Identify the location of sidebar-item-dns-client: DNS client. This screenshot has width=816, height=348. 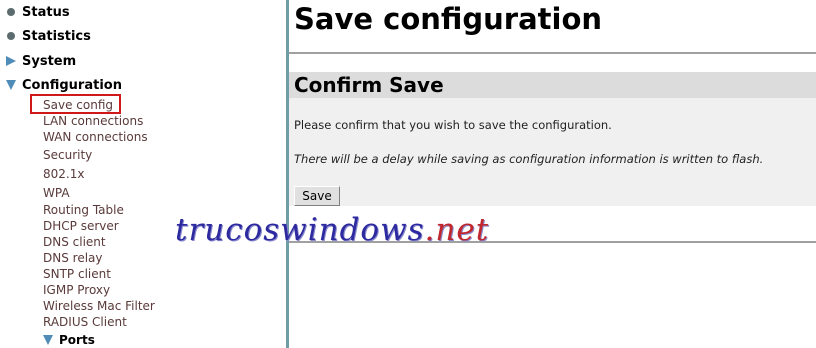
(74, 242).